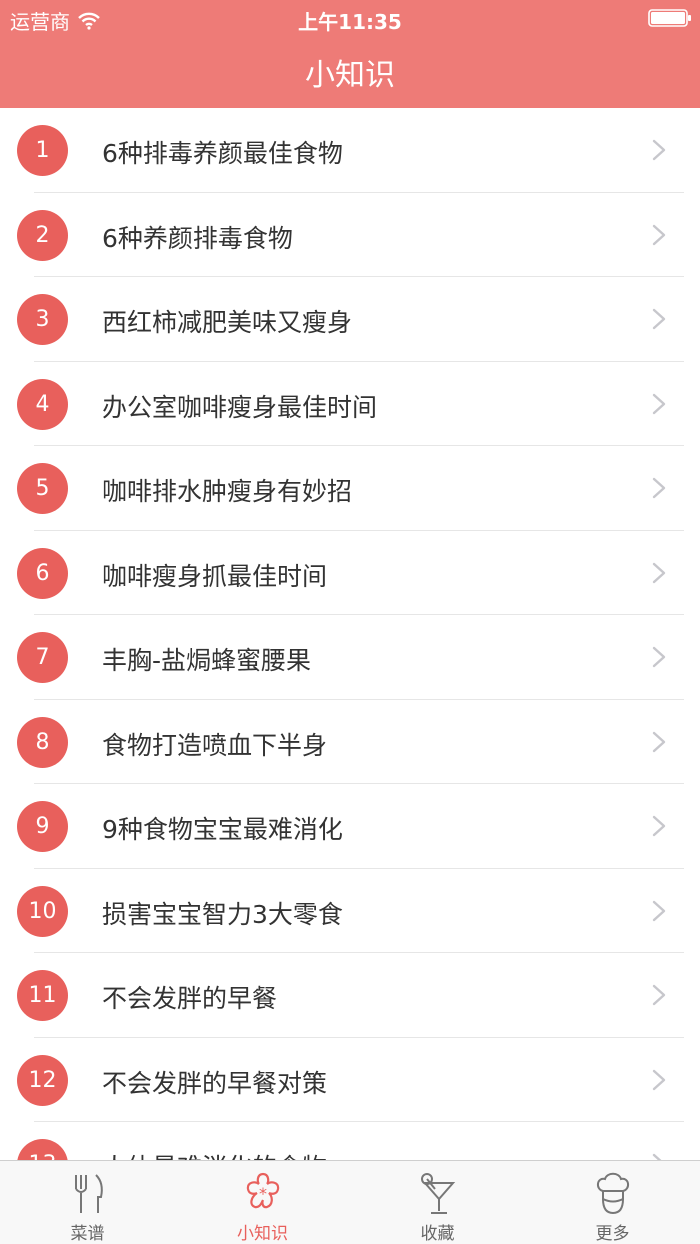 The width and height of the screenshot is (700, 1244). What do you see at coordinates (350, 911) in the screenshot?
I see `list-item: 10 损害宝宝智力3大零食` at bounding box center [350, 911].